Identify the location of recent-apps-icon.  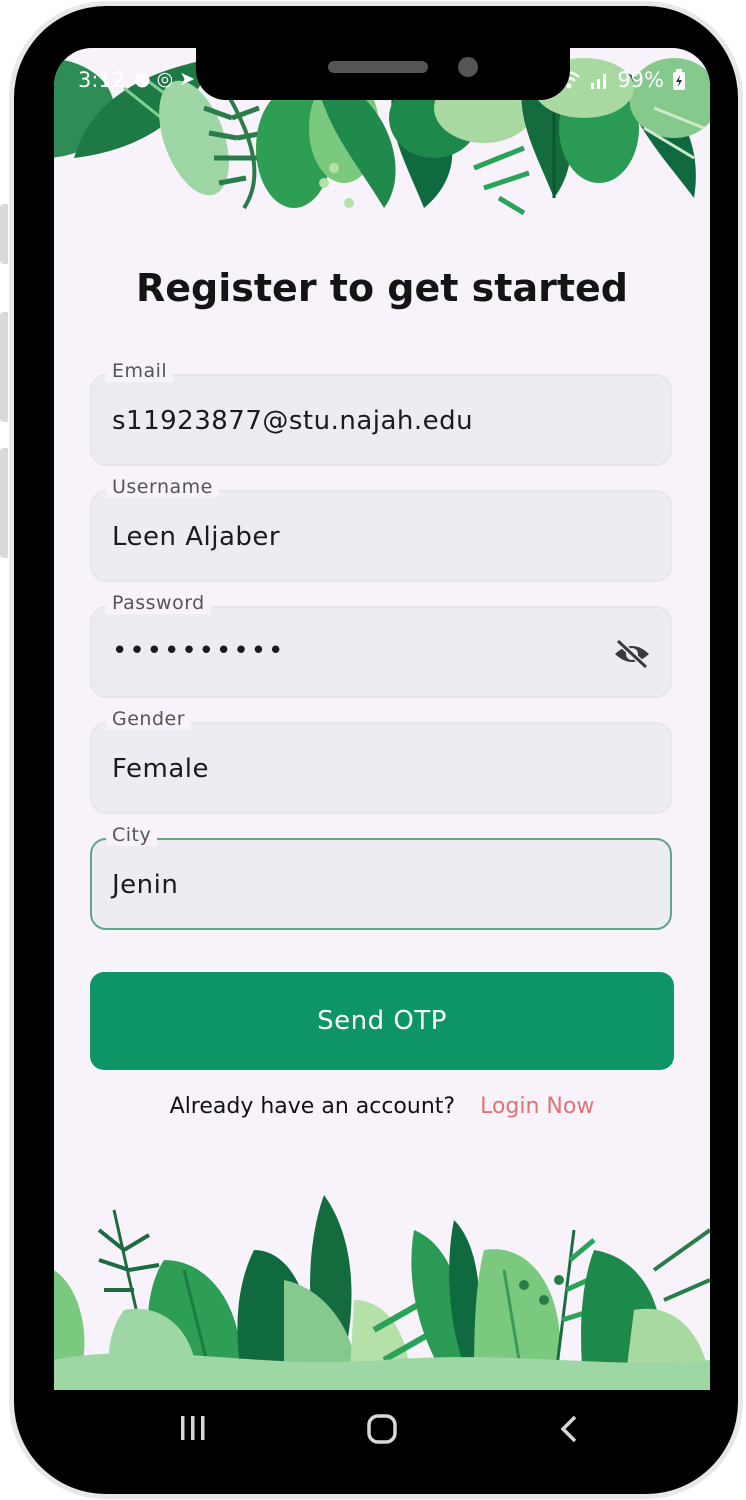
(193, 1428).